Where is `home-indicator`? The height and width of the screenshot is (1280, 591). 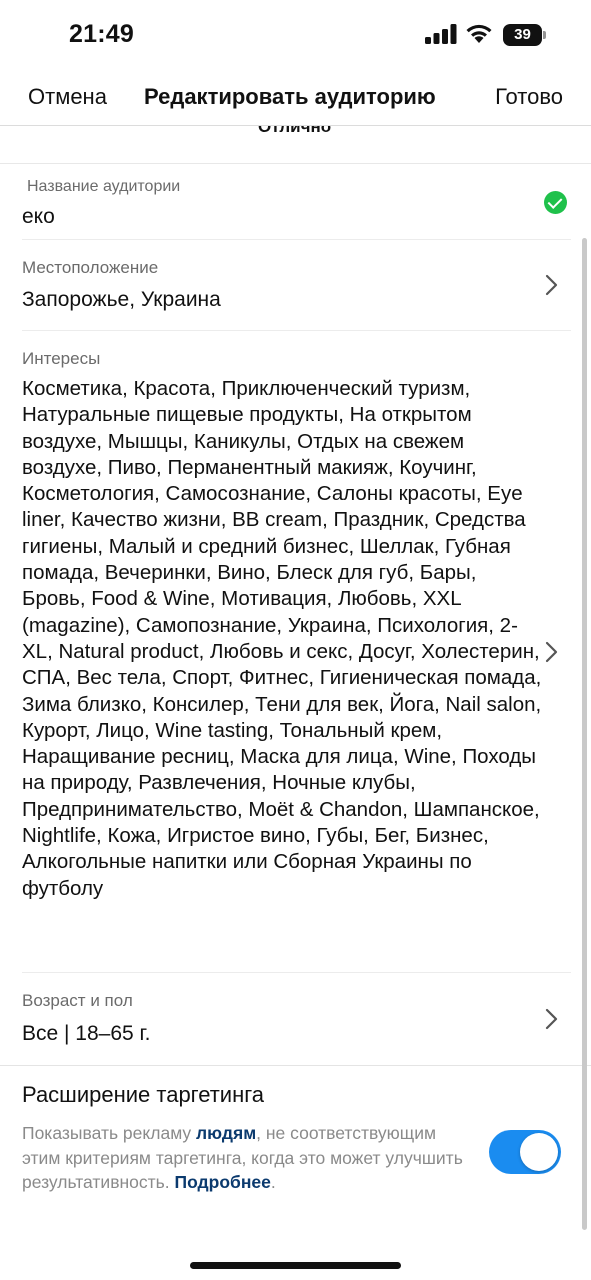
home-indicator is located at coordinates (295, 1265).